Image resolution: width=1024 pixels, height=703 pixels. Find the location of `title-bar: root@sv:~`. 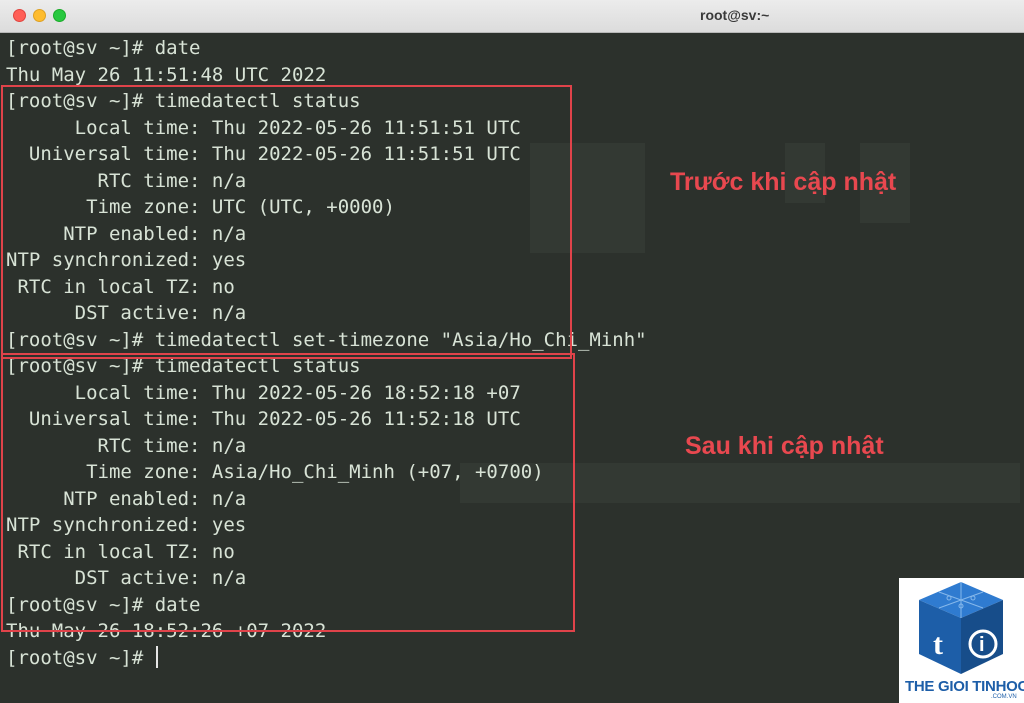

title-bar: root@sv:~ is located at coordinates (512, 16).